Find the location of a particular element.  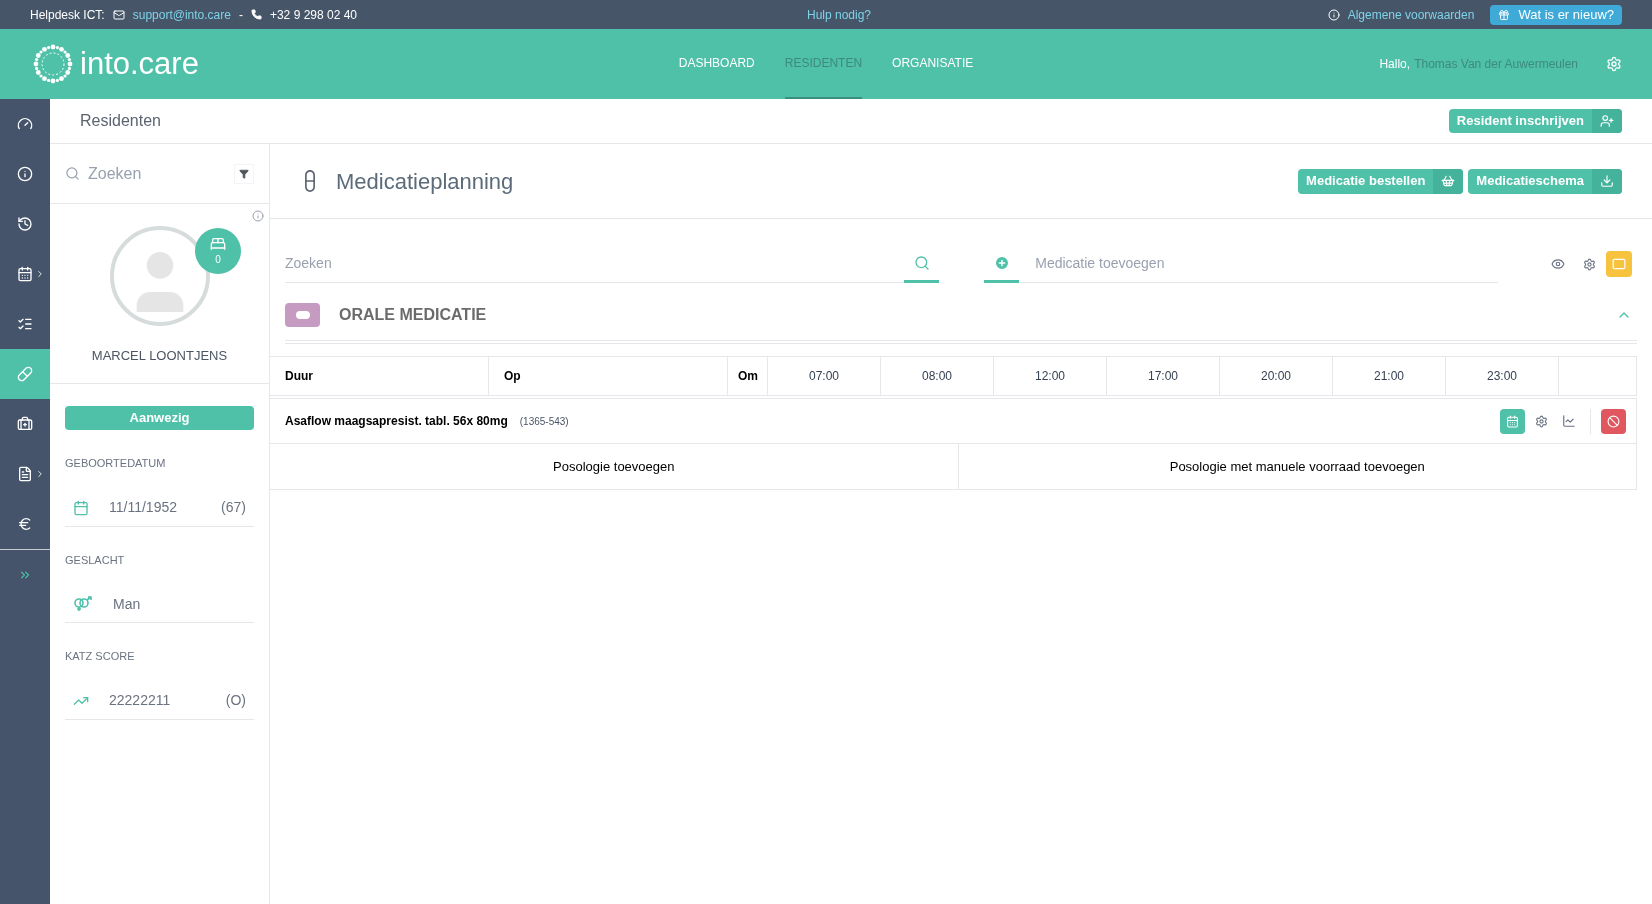

terms-link: Algemene voorwaarden is located at coordinates (1411, 14).